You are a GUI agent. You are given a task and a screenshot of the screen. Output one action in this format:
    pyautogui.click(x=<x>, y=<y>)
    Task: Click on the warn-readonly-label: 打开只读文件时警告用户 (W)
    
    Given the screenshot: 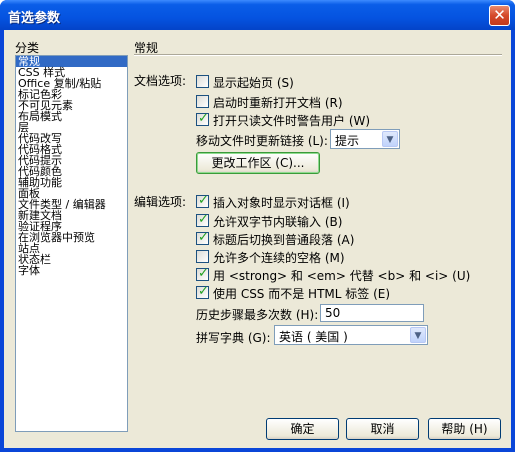 What is the action you would take?
    pyautogui.click(x=292, y=121)
    